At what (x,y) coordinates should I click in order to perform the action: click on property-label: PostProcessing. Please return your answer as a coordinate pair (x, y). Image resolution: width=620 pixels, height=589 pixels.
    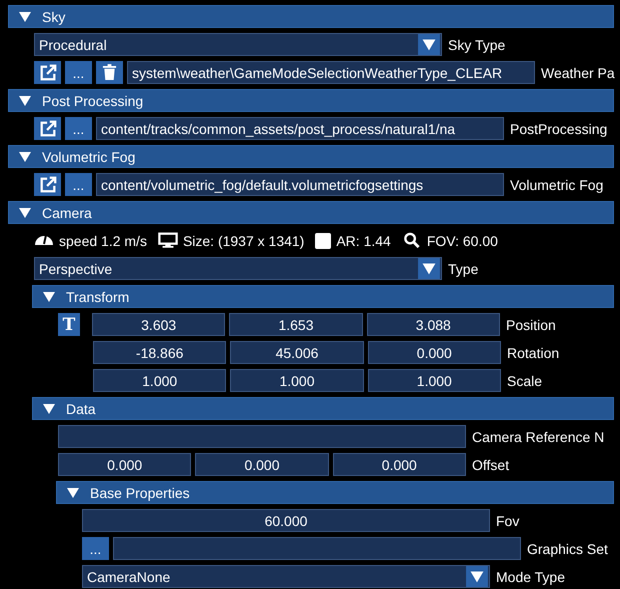
    Looking at the image, I should click on (559, 128).